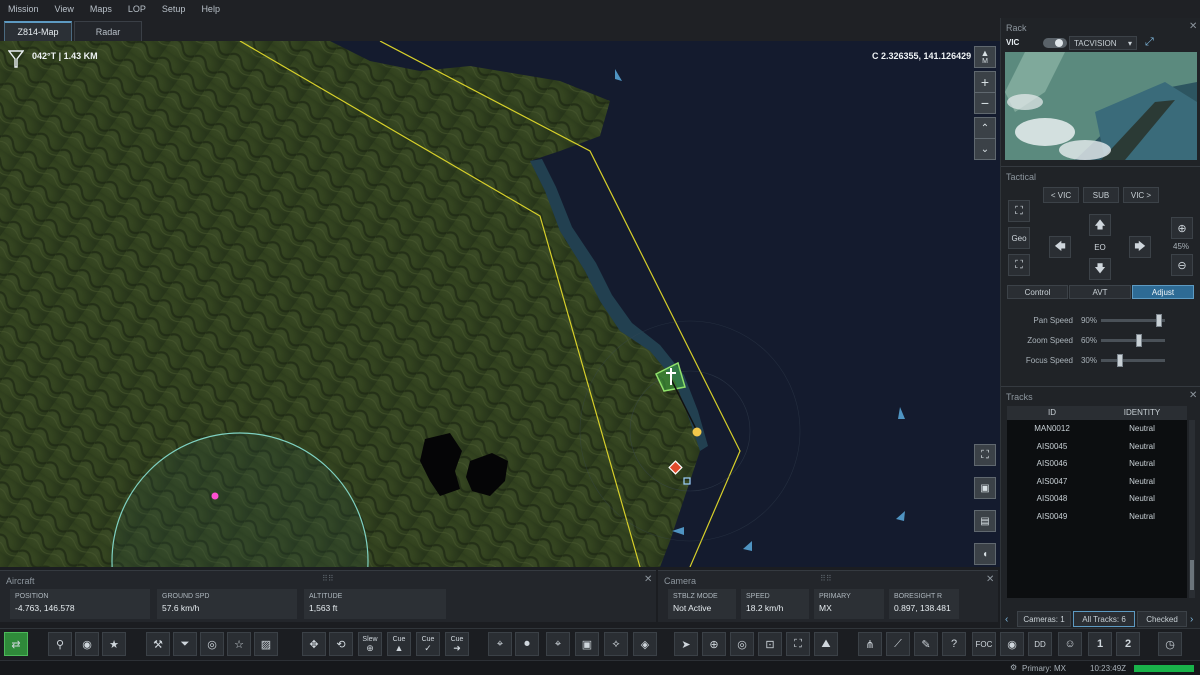  What do you see at coordinates (985, 554) in the screenshot?
I see `measure-button: ◖` at bounding box center [985, 554].